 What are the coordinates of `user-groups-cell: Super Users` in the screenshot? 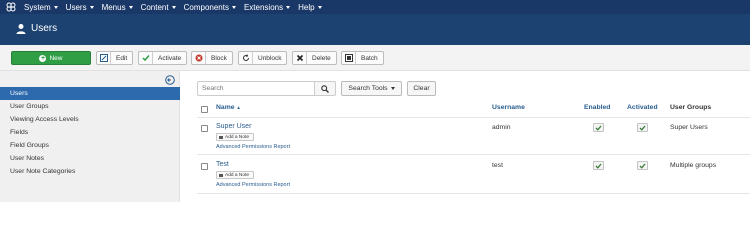 It's located at (689, 127).